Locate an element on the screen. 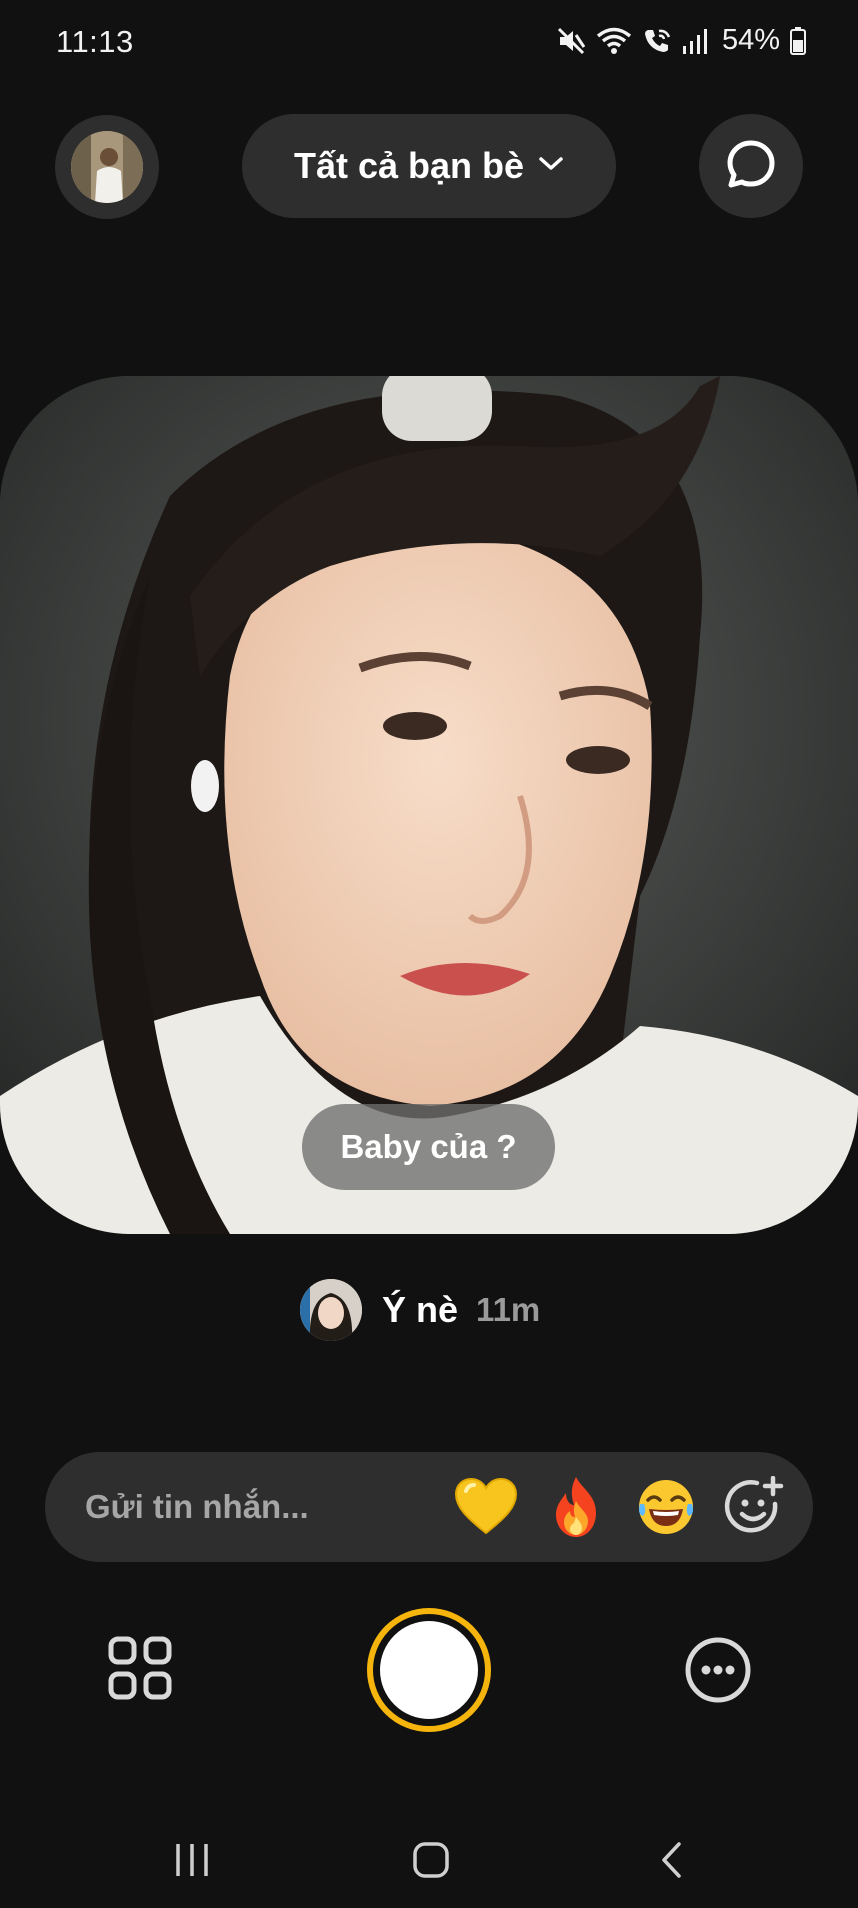  profile-avatar is located at coordinates (107, 167).